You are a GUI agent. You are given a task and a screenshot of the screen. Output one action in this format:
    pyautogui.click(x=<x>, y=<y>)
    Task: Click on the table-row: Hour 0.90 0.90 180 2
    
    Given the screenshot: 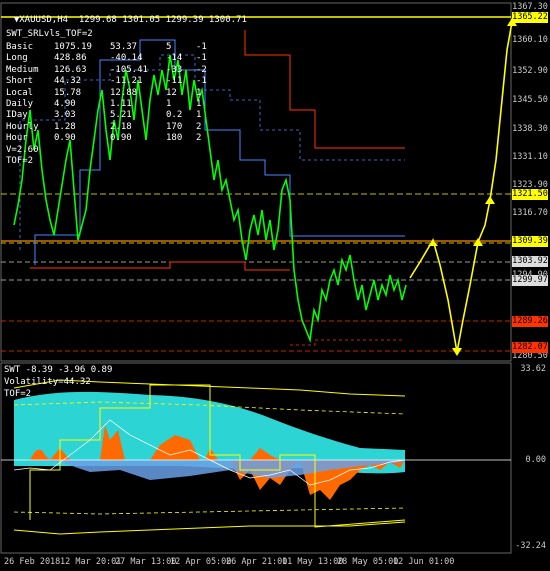 What is the action you would take?
    pyautogui.click(x=111, y=138)
    